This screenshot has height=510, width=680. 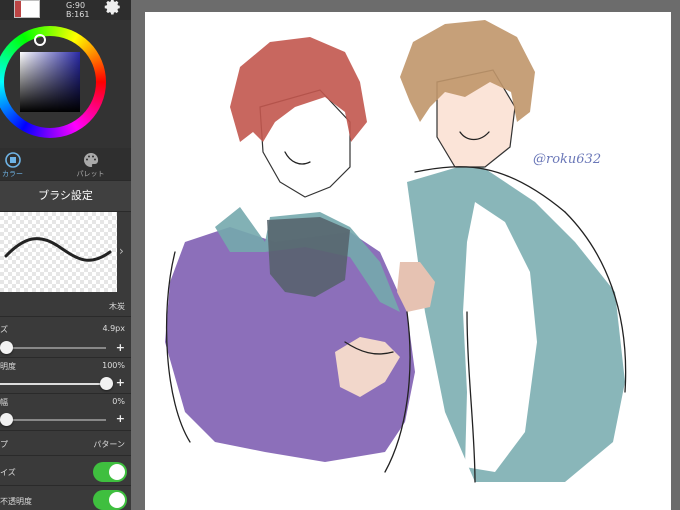 I want to click on gear-icon, so click(x=113, y=8).